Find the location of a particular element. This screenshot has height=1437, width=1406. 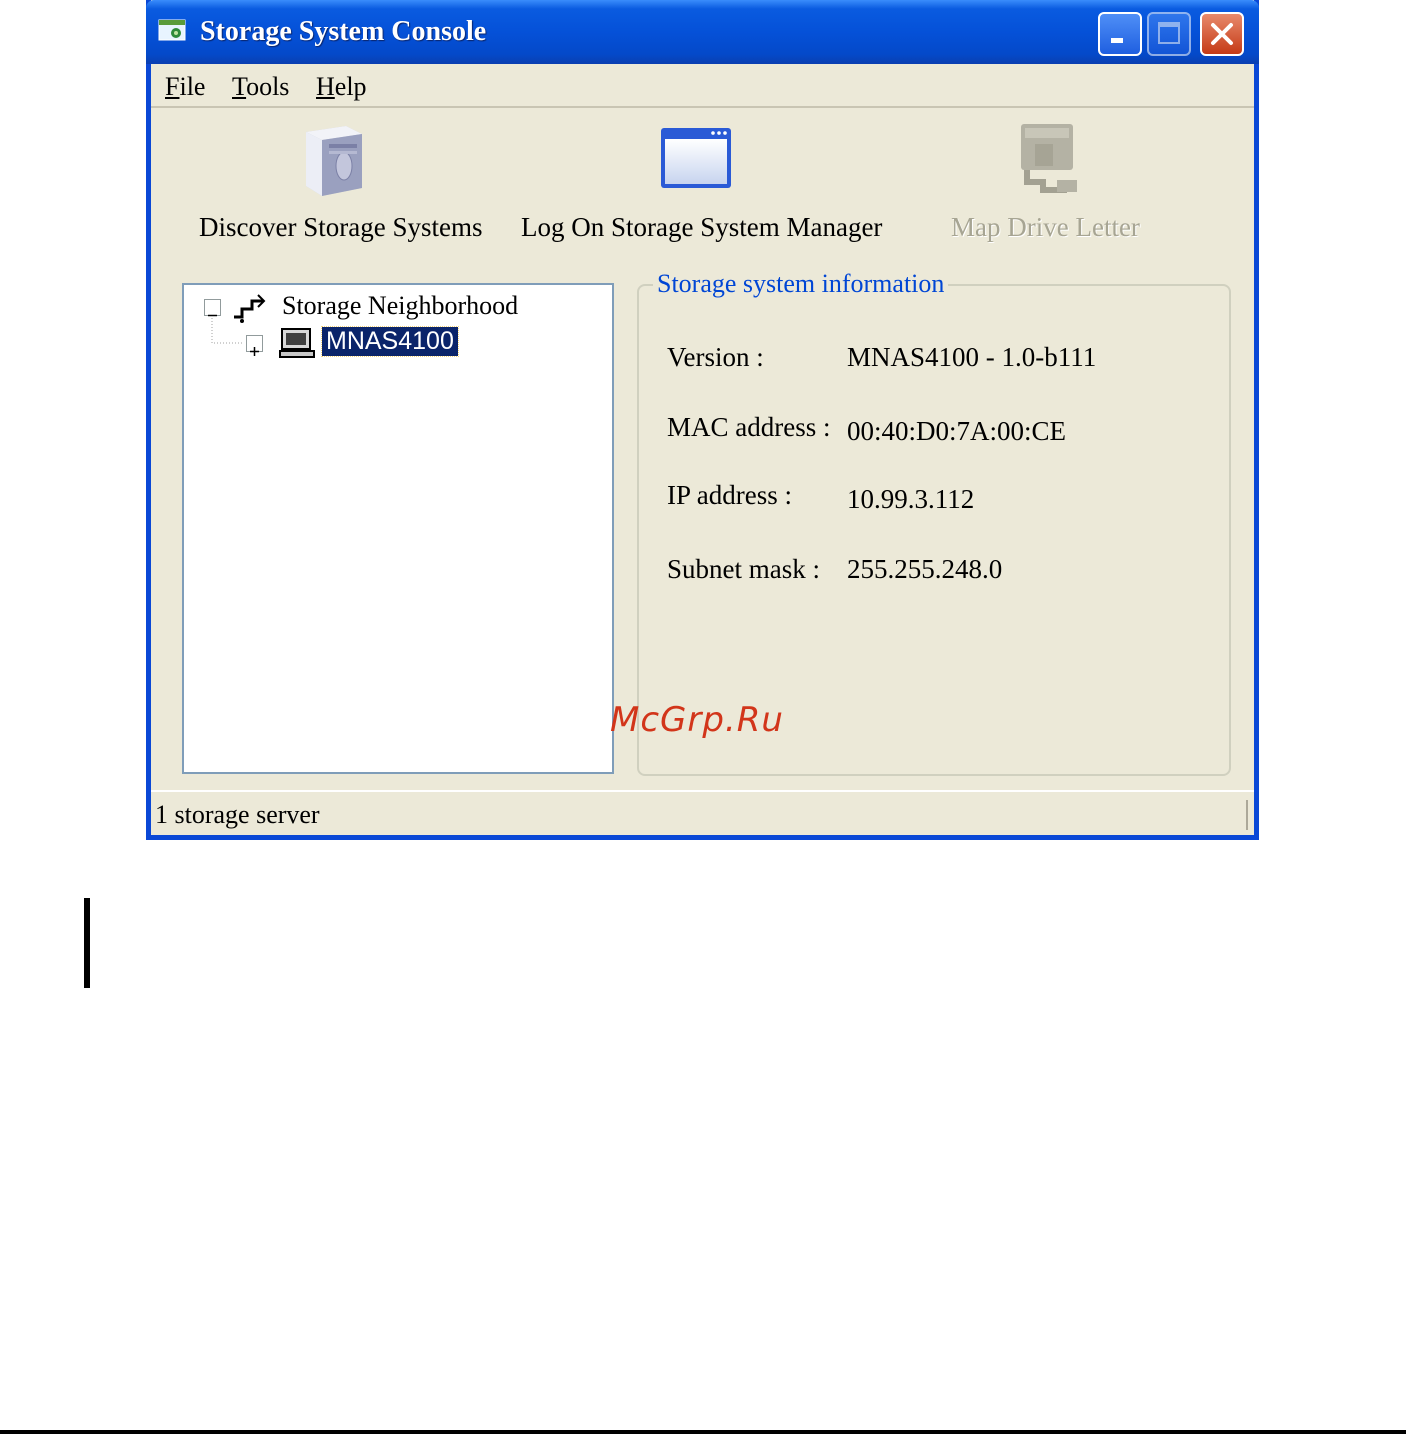

menu-help-label: elp is located at coordinates (350, 86).